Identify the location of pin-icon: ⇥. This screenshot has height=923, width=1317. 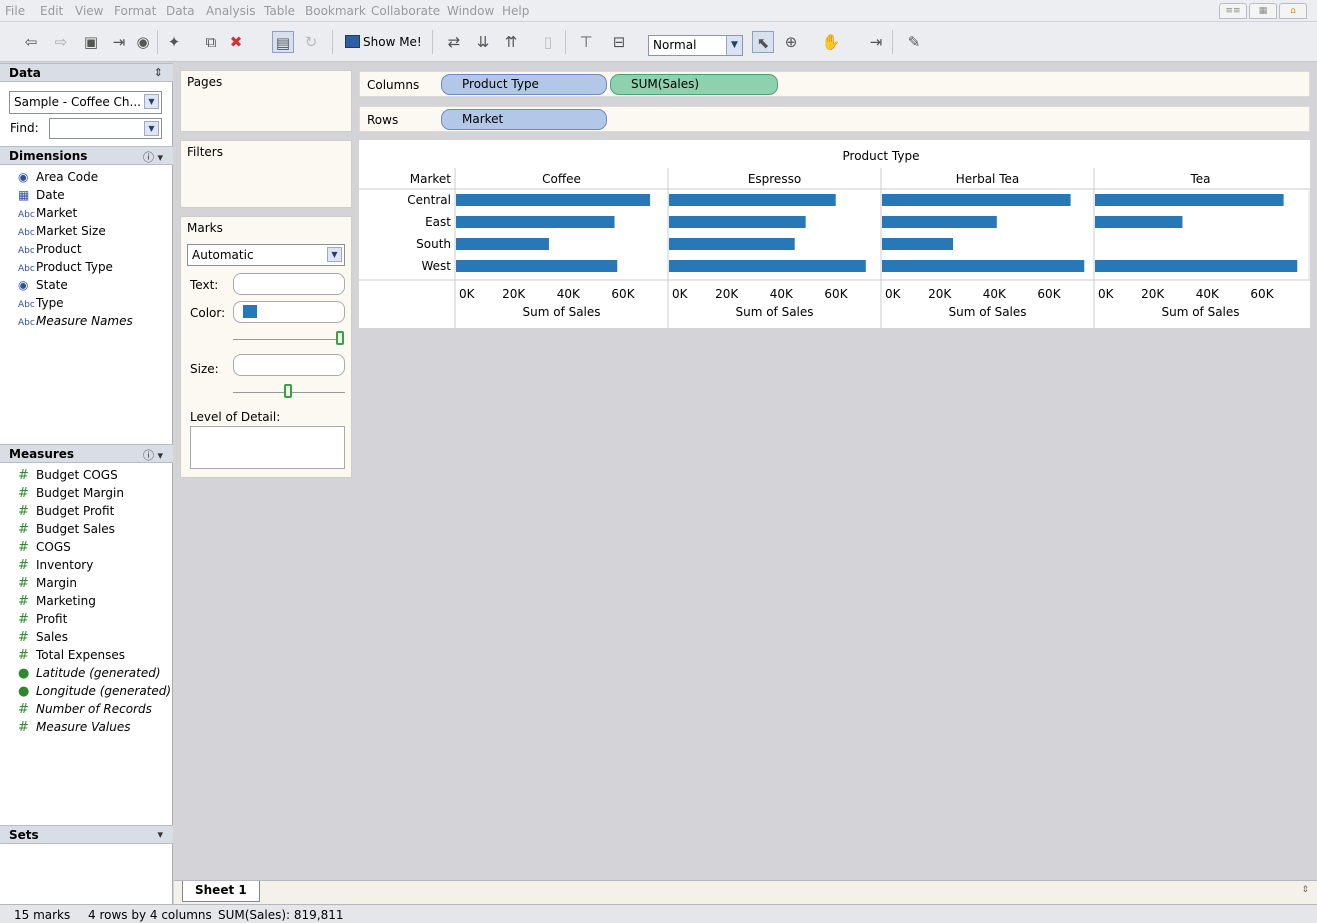
(876, 42).